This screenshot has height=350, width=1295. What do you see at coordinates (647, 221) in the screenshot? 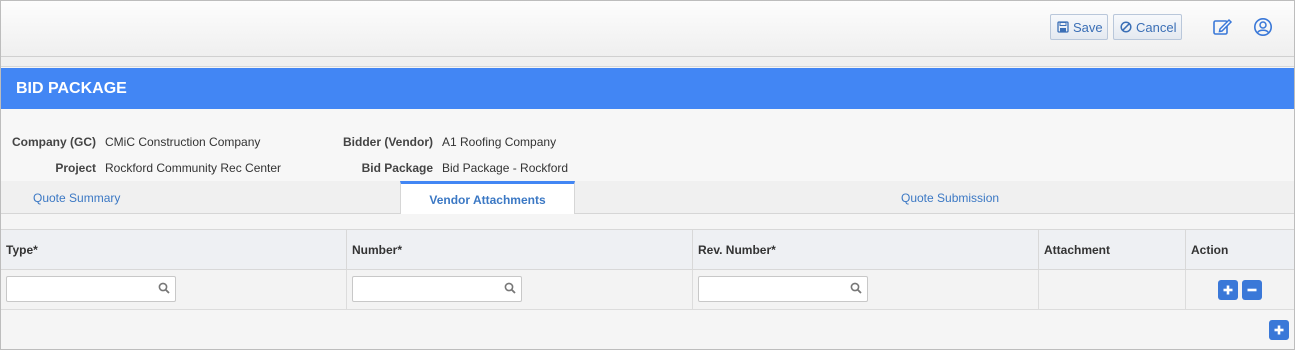
I see `grid-spacer` at bounding box center [647, 221].